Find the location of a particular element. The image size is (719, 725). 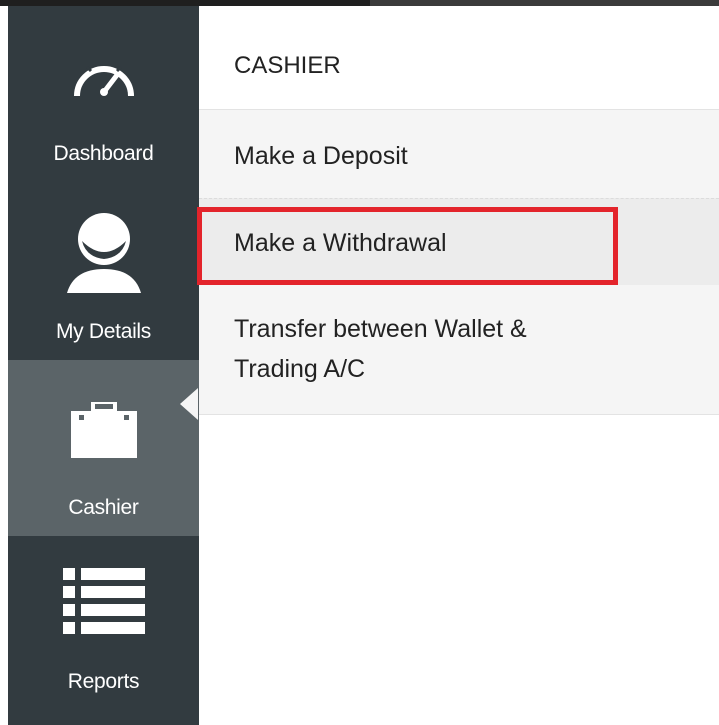

active-item-caret is located at coordinates (189, 404).